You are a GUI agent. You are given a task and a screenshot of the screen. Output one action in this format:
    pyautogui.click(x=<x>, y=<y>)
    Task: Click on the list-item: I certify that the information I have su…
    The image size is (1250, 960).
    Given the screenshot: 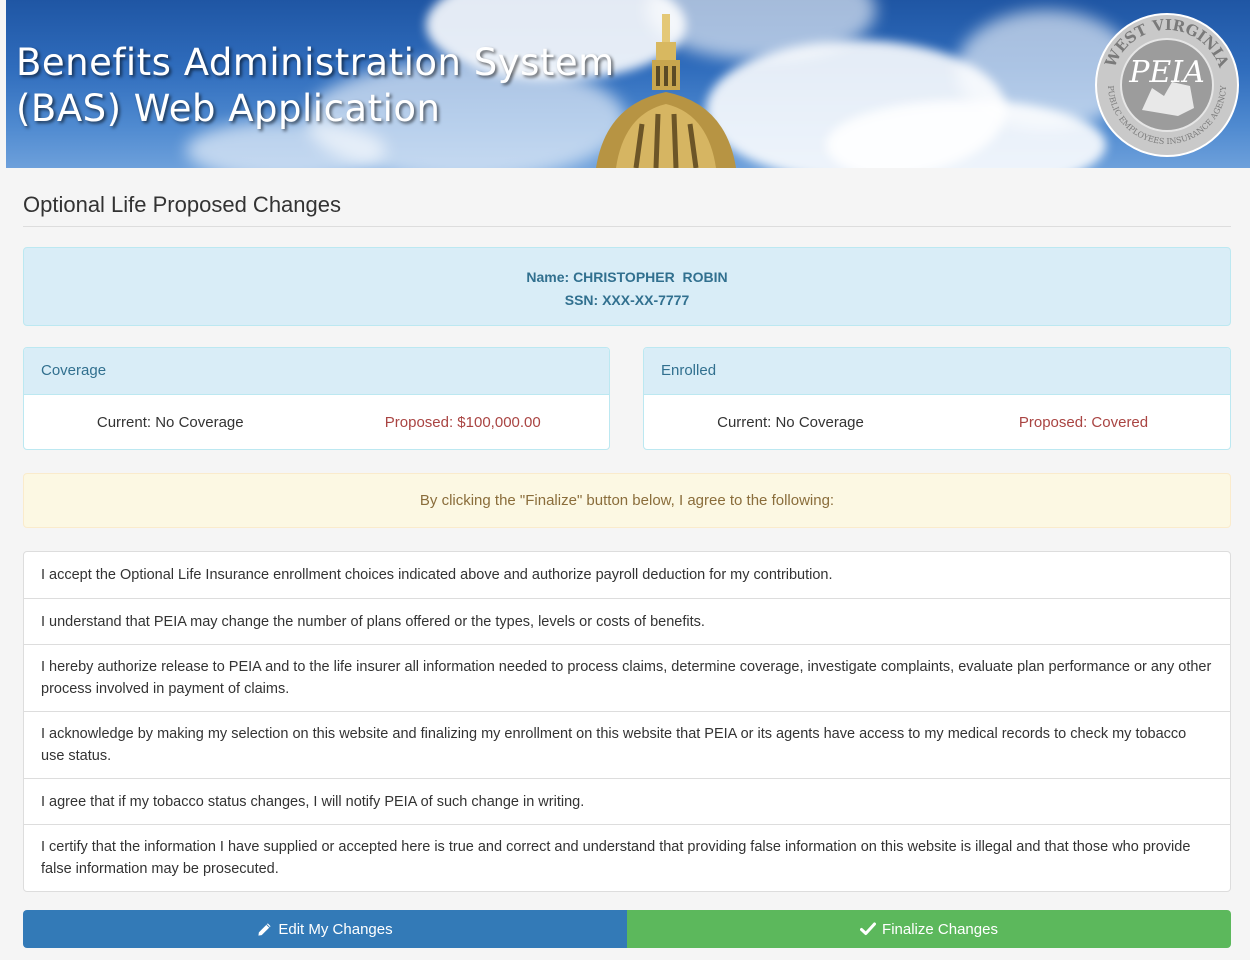 What is the action you would take?
    pyautogui.click(x=627, y=857)
    